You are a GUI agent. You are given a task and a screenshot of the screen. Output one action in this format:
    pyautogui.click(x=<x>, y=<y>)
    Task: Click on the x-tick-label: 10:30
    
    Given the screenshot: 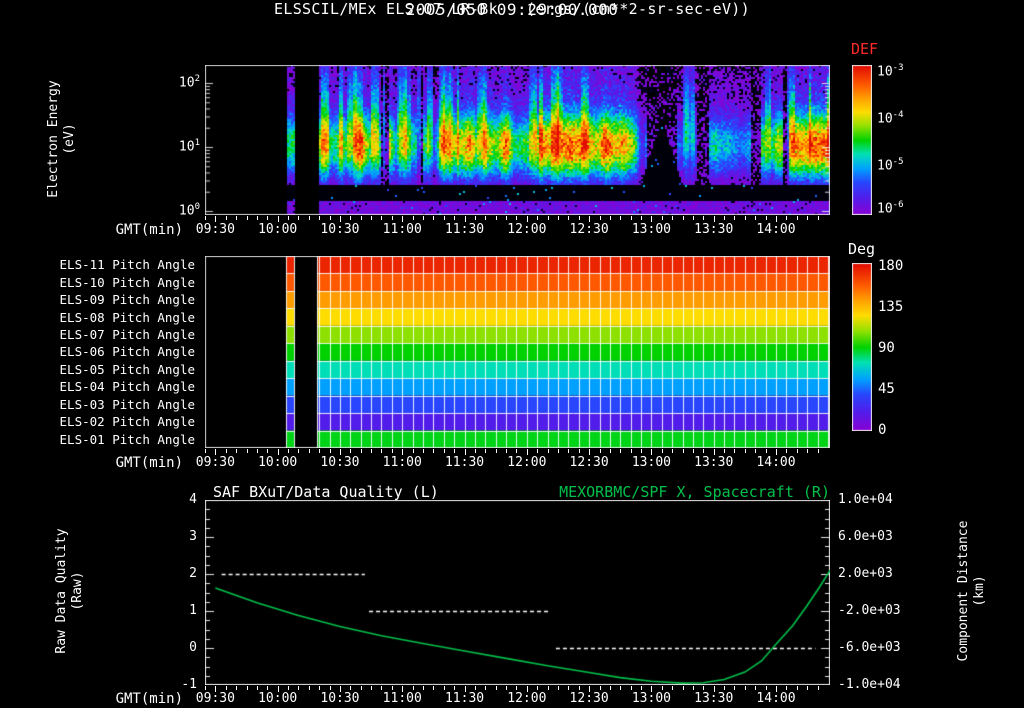 What is the action you would take?
    pyautogui.click(x=340, y=698)
    